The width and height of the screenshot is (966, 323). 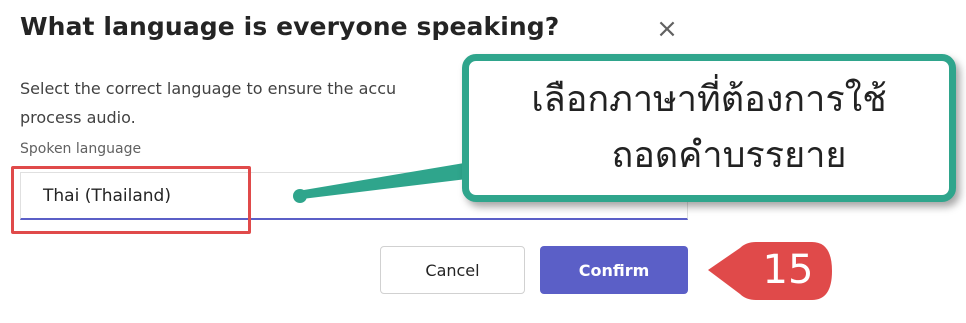 I want to click on callout-line-1: เลือกภาษาที่ต้องการใช้, so click(x=709, y=99).